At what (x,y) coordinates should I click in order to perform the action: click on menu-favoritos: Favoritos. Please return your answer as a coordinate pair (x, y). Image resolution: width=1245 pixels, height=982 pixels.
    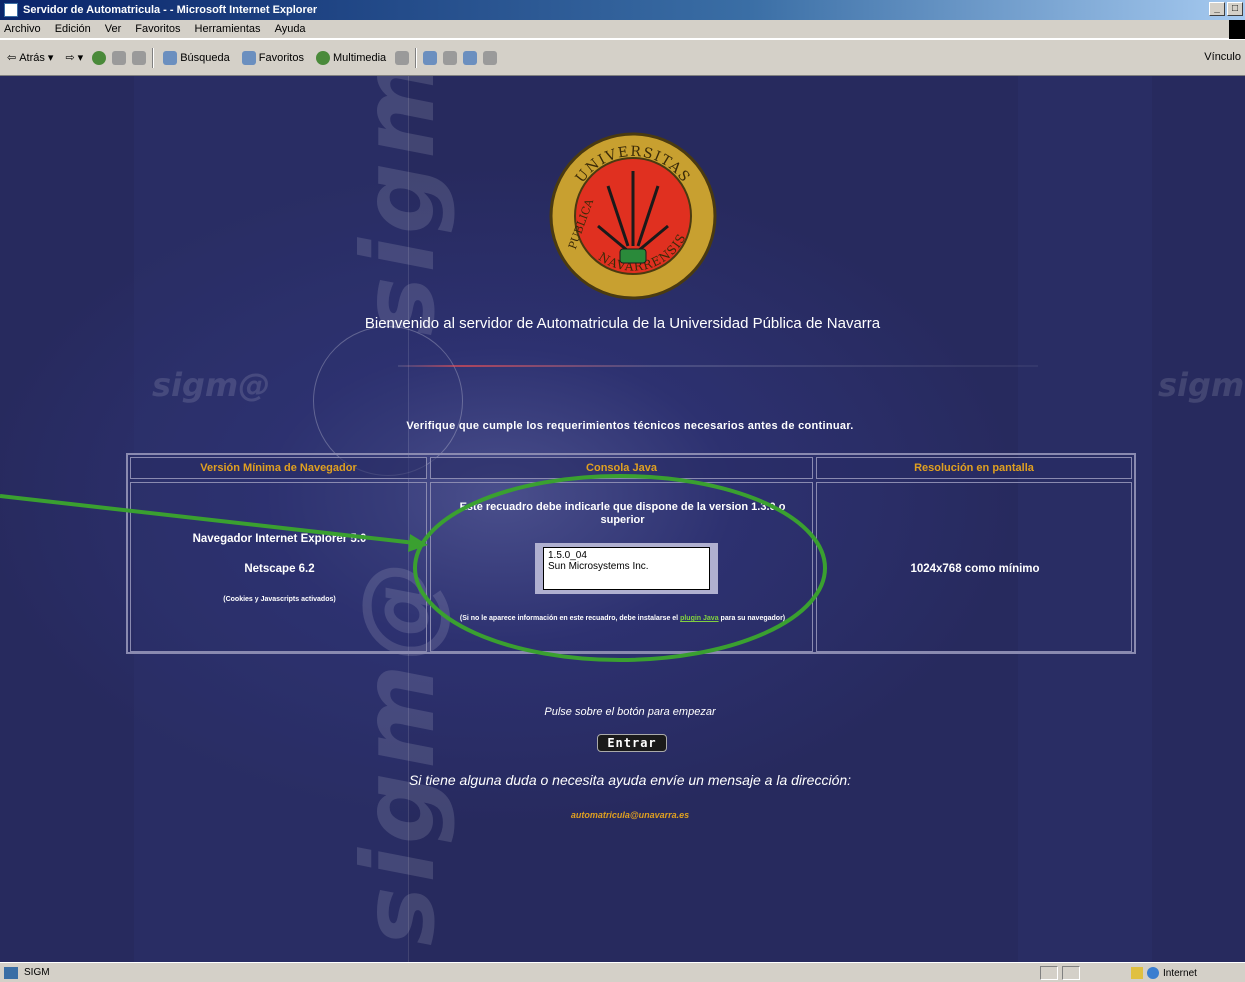
    Looking at the image, I should click on (157, 29).